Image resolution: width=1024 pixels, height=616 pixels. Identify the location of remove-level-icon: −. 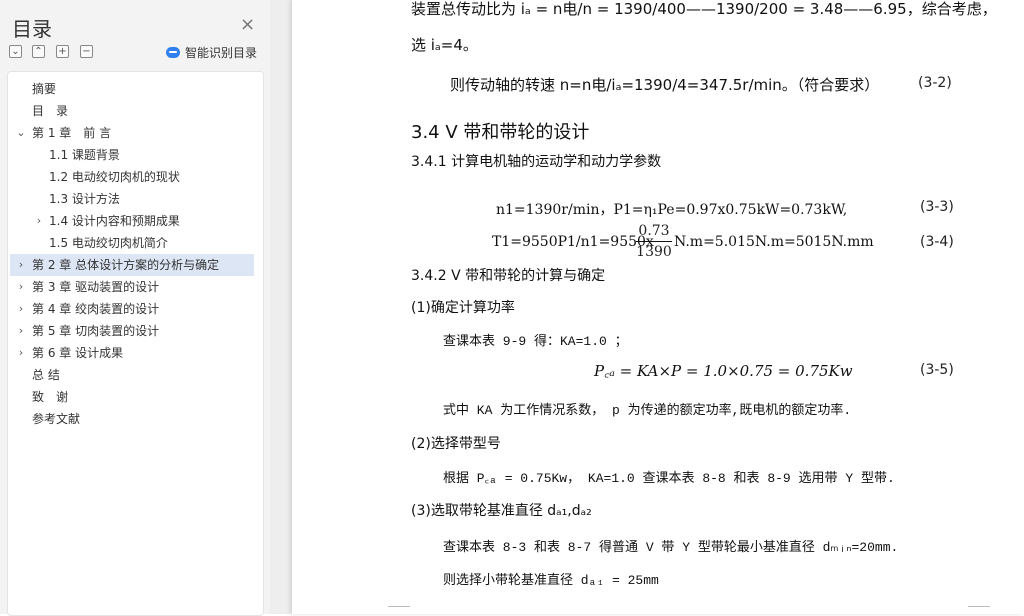
(86, 51).